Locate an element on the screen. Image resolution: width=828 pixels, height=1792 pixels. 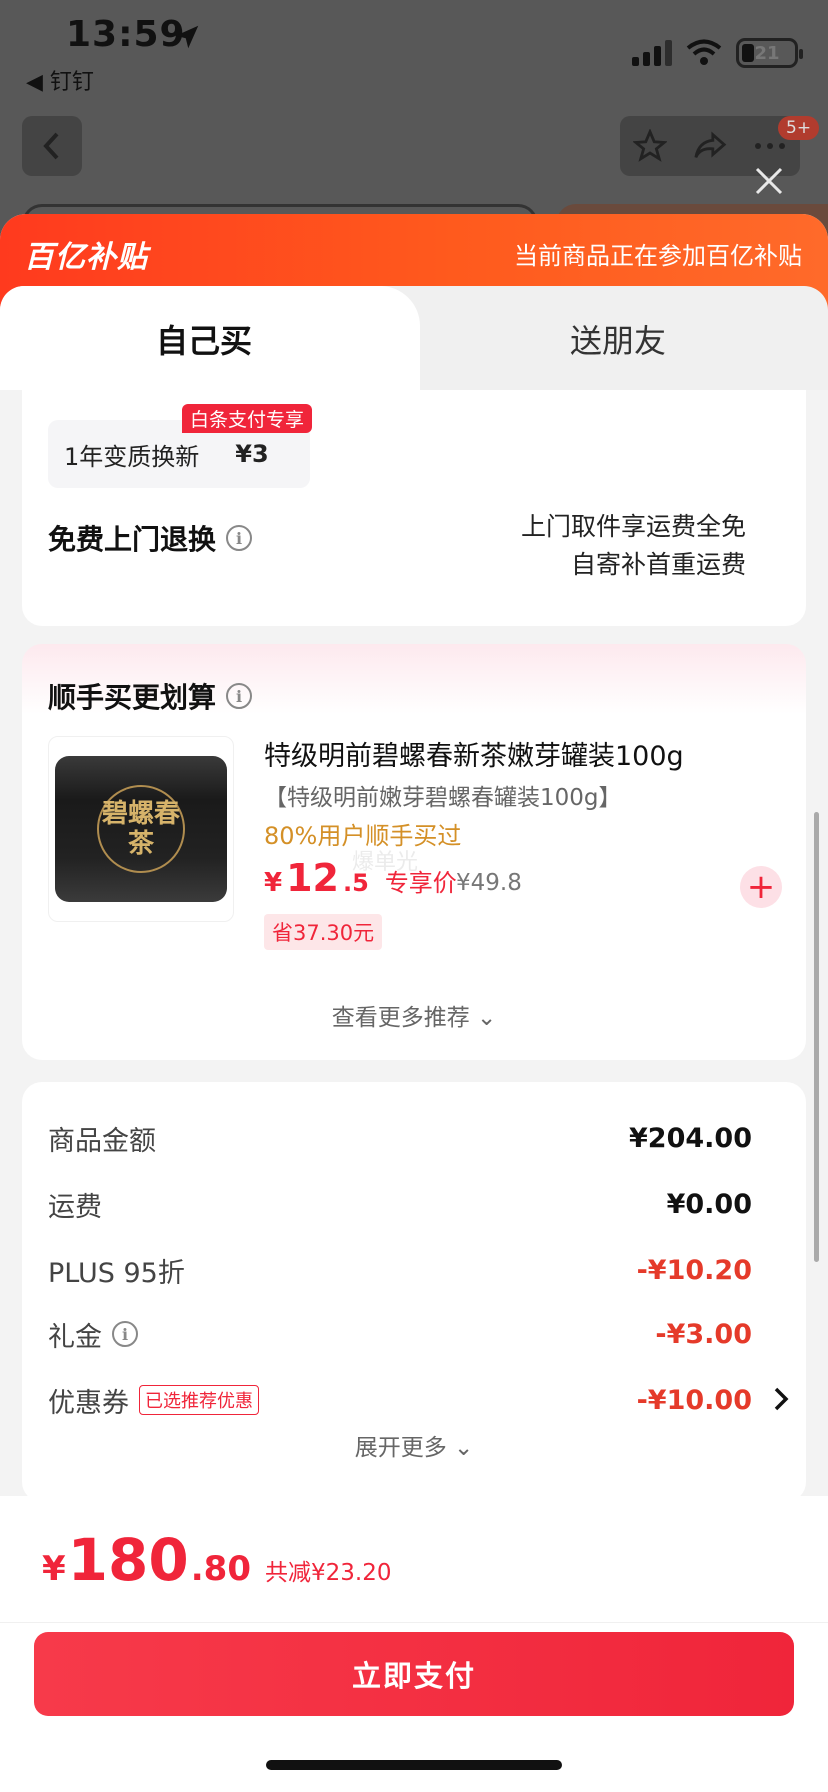
service-tag: 白条支付专享 is located at coordinates (247, 418).